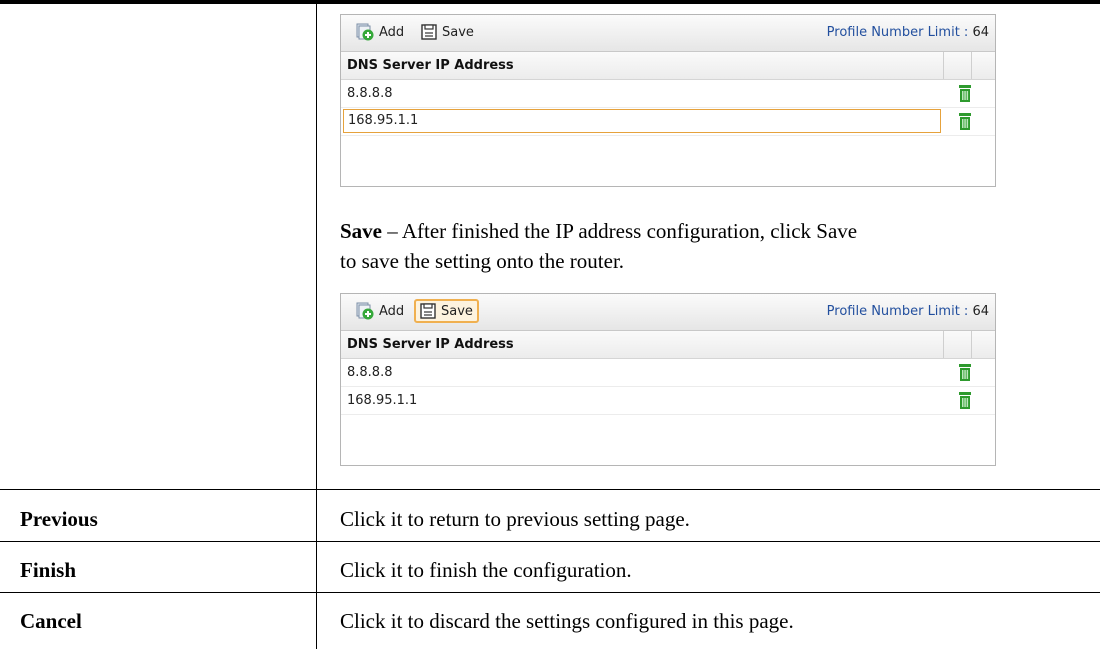 The width and height of the screenshot is (1100, 649). Describe the element at coordinates (51, 621) in the screenshot. I see `cancel-label: Cancel` at that location.